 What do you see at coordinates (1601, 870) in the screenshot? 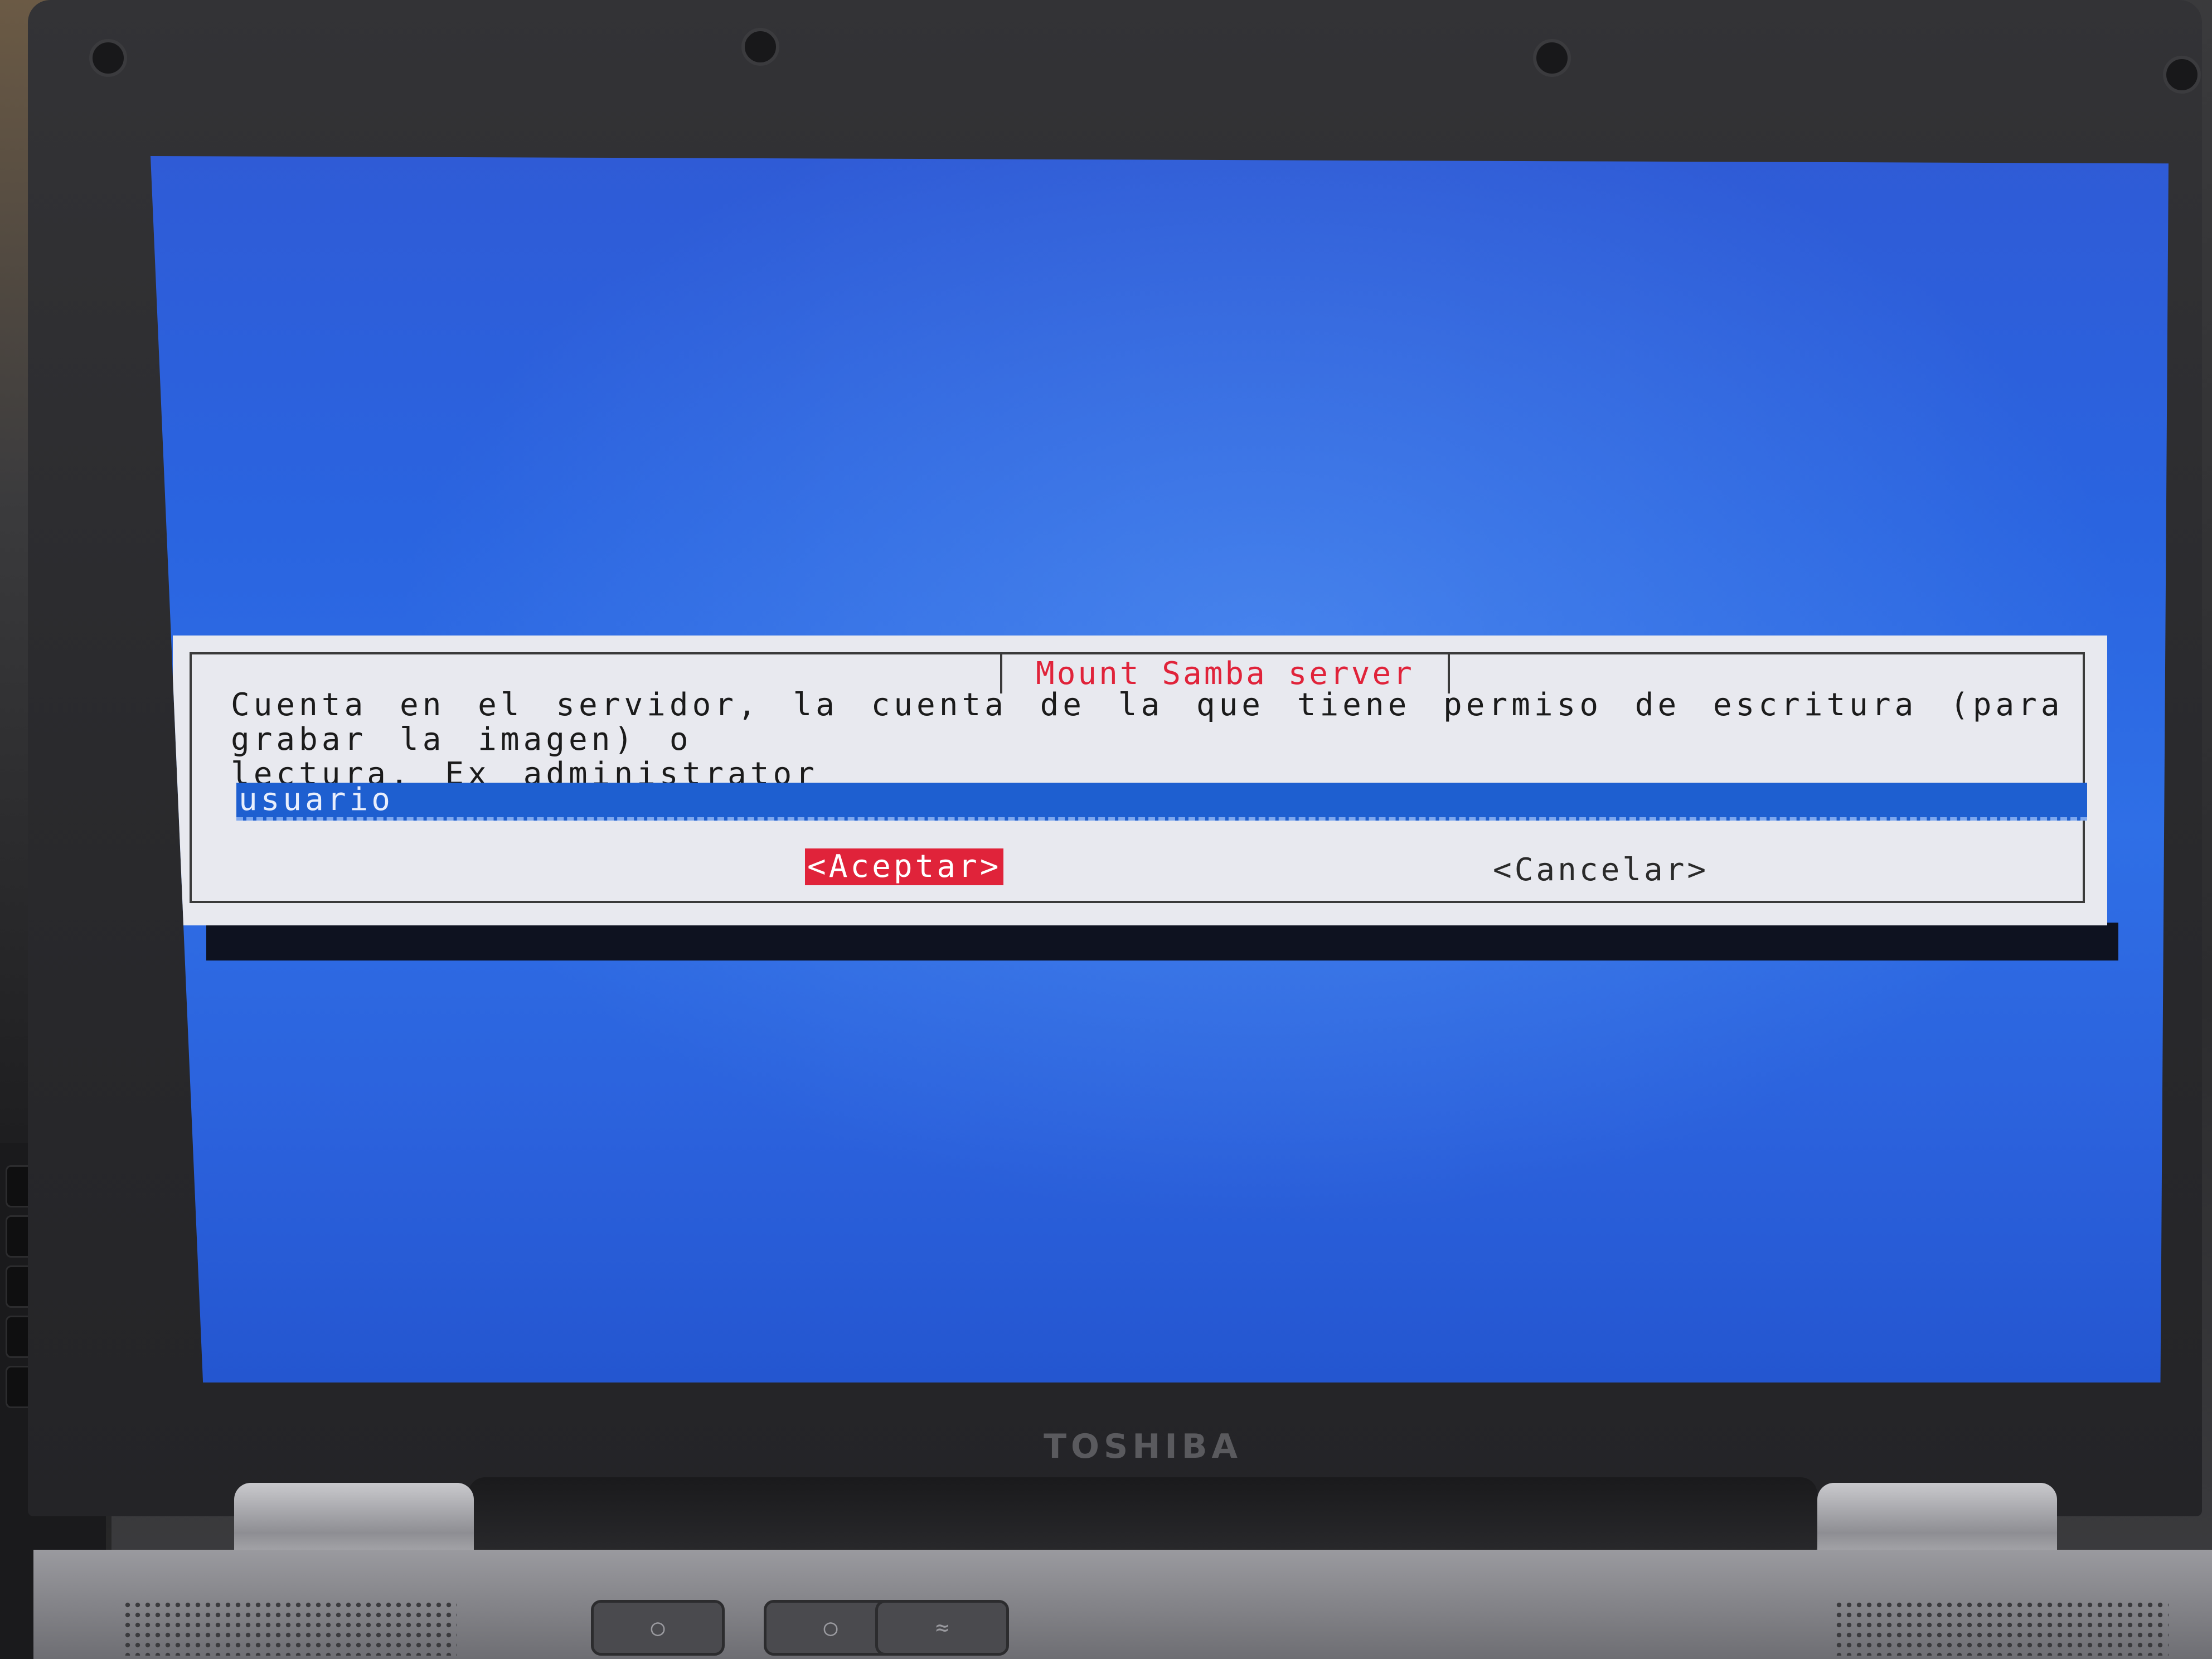
I see `cancel-button: <Cancelar>` at bounding box center [1601, 870].